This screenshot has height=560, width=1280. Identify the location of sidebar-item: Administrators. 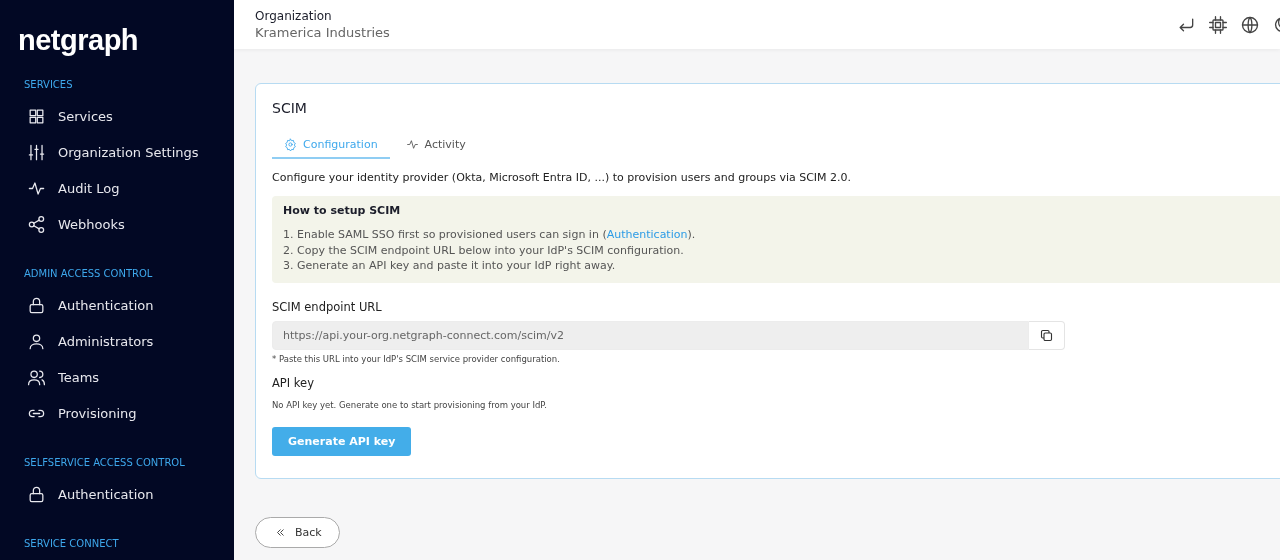
(117, 341).